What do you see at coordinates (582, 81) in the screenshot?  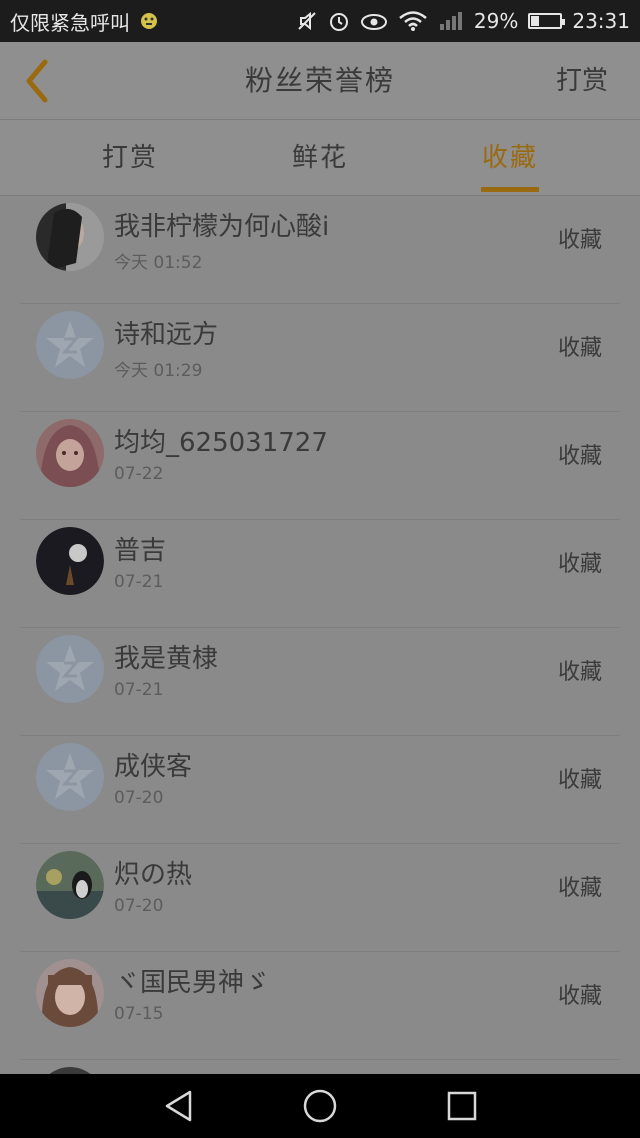 I see `reward-button: 打赏` at bounding box center [582, 81].